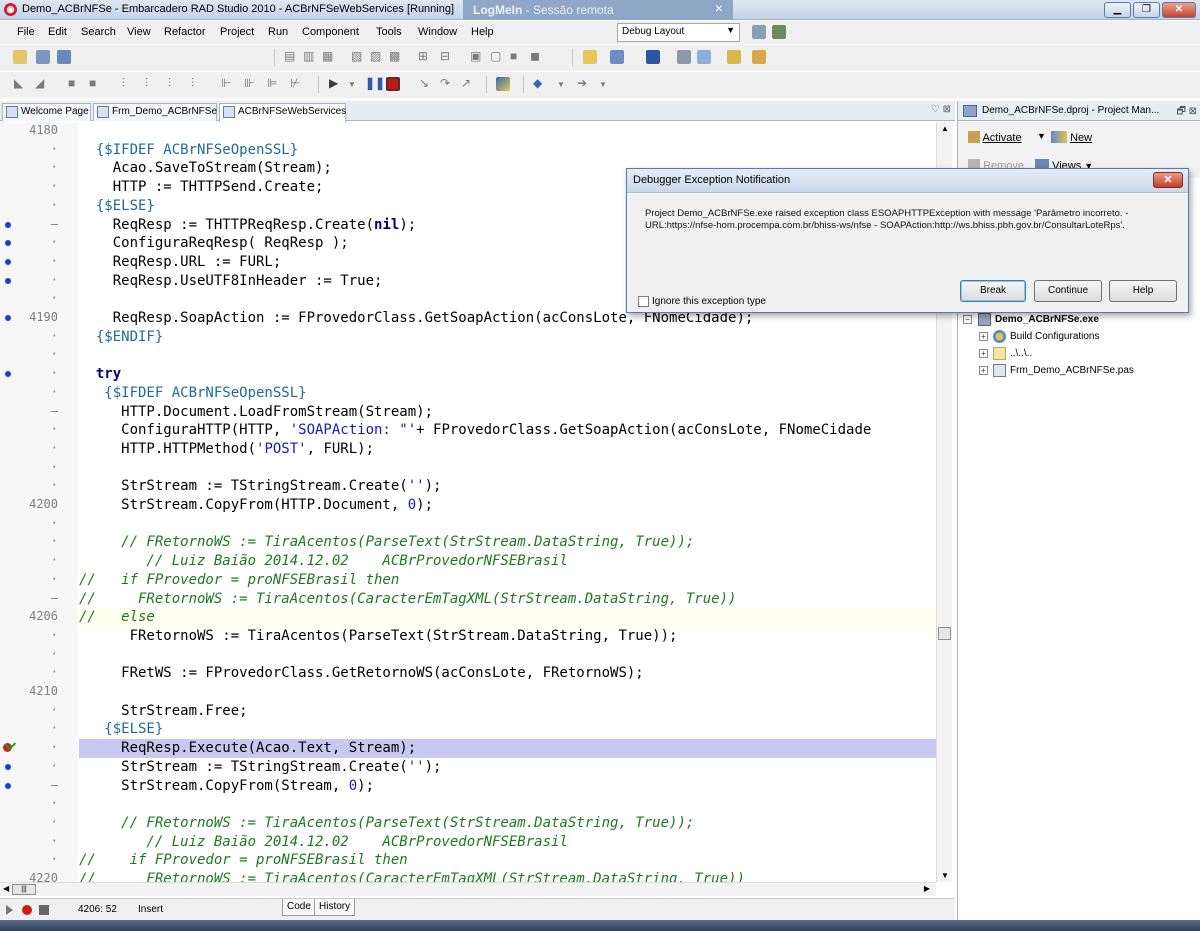 Image resolution: width=1200 pixels, height=931 pixels. I want to click on open-file-icon, so click(590, 57).